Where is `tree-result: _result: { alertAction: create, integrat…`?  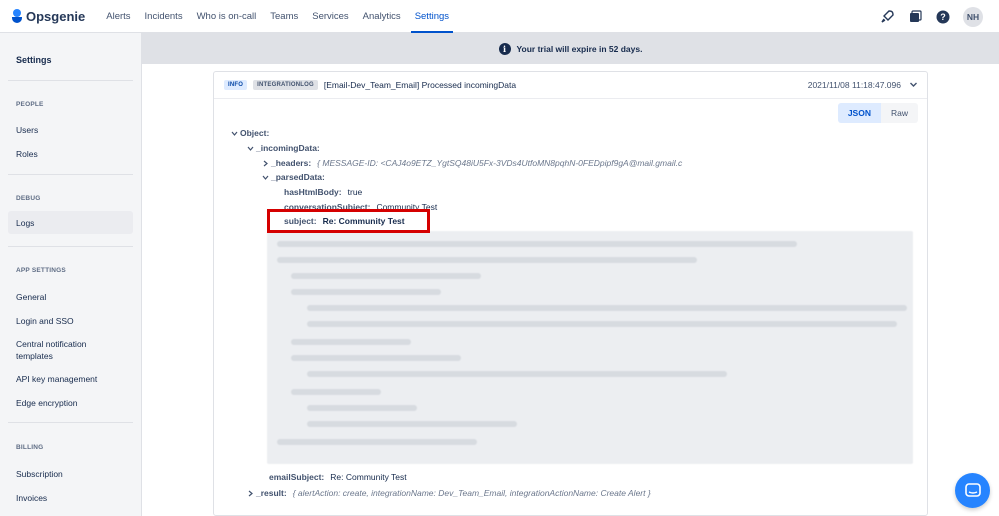
tree-result: _result: { alertAction: create, integrat… is located at coordinates (448, 493).